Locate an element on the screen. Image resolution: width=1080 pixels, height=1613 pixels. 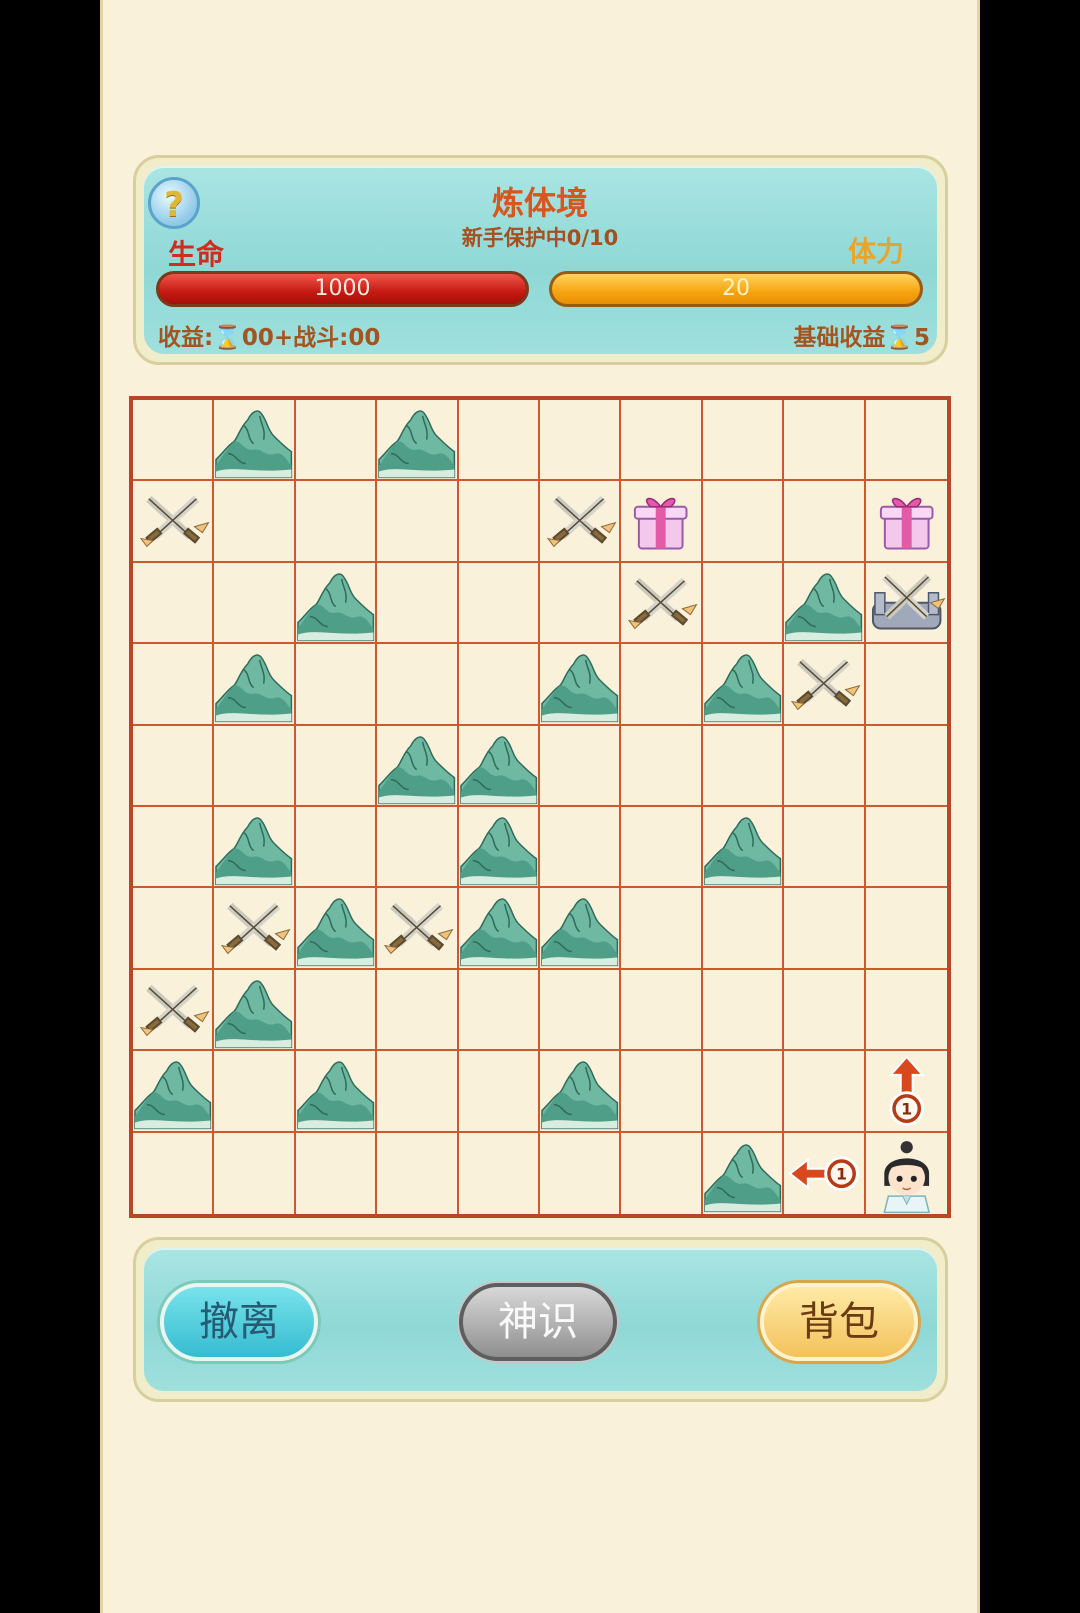
move-up-arrow-icon: 1 is located at coordinates (906, 1090).